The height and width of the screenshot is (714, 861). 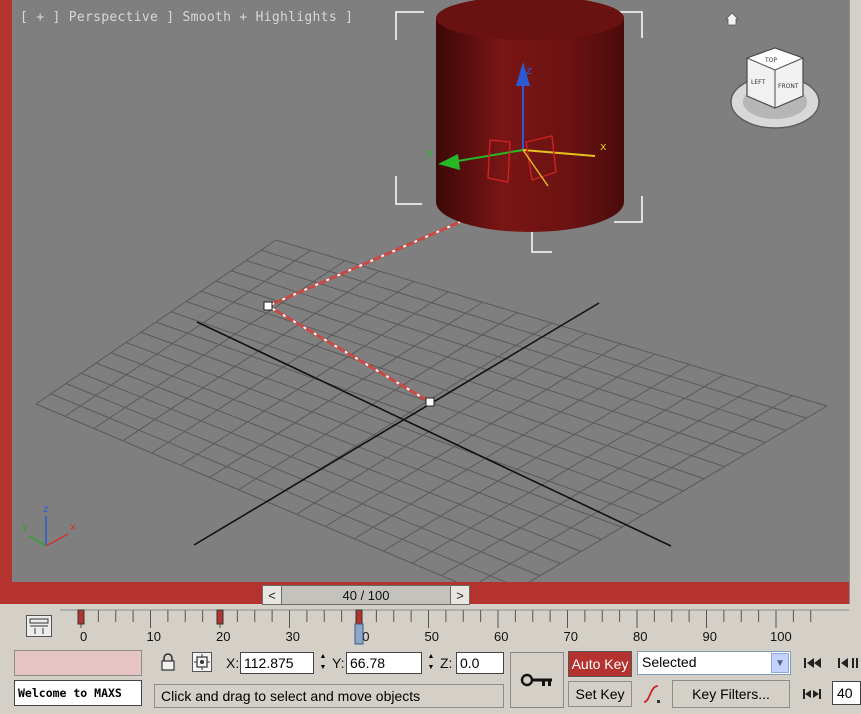 I want to click on axis-tripod: z x y, so click(x=49, y=525).